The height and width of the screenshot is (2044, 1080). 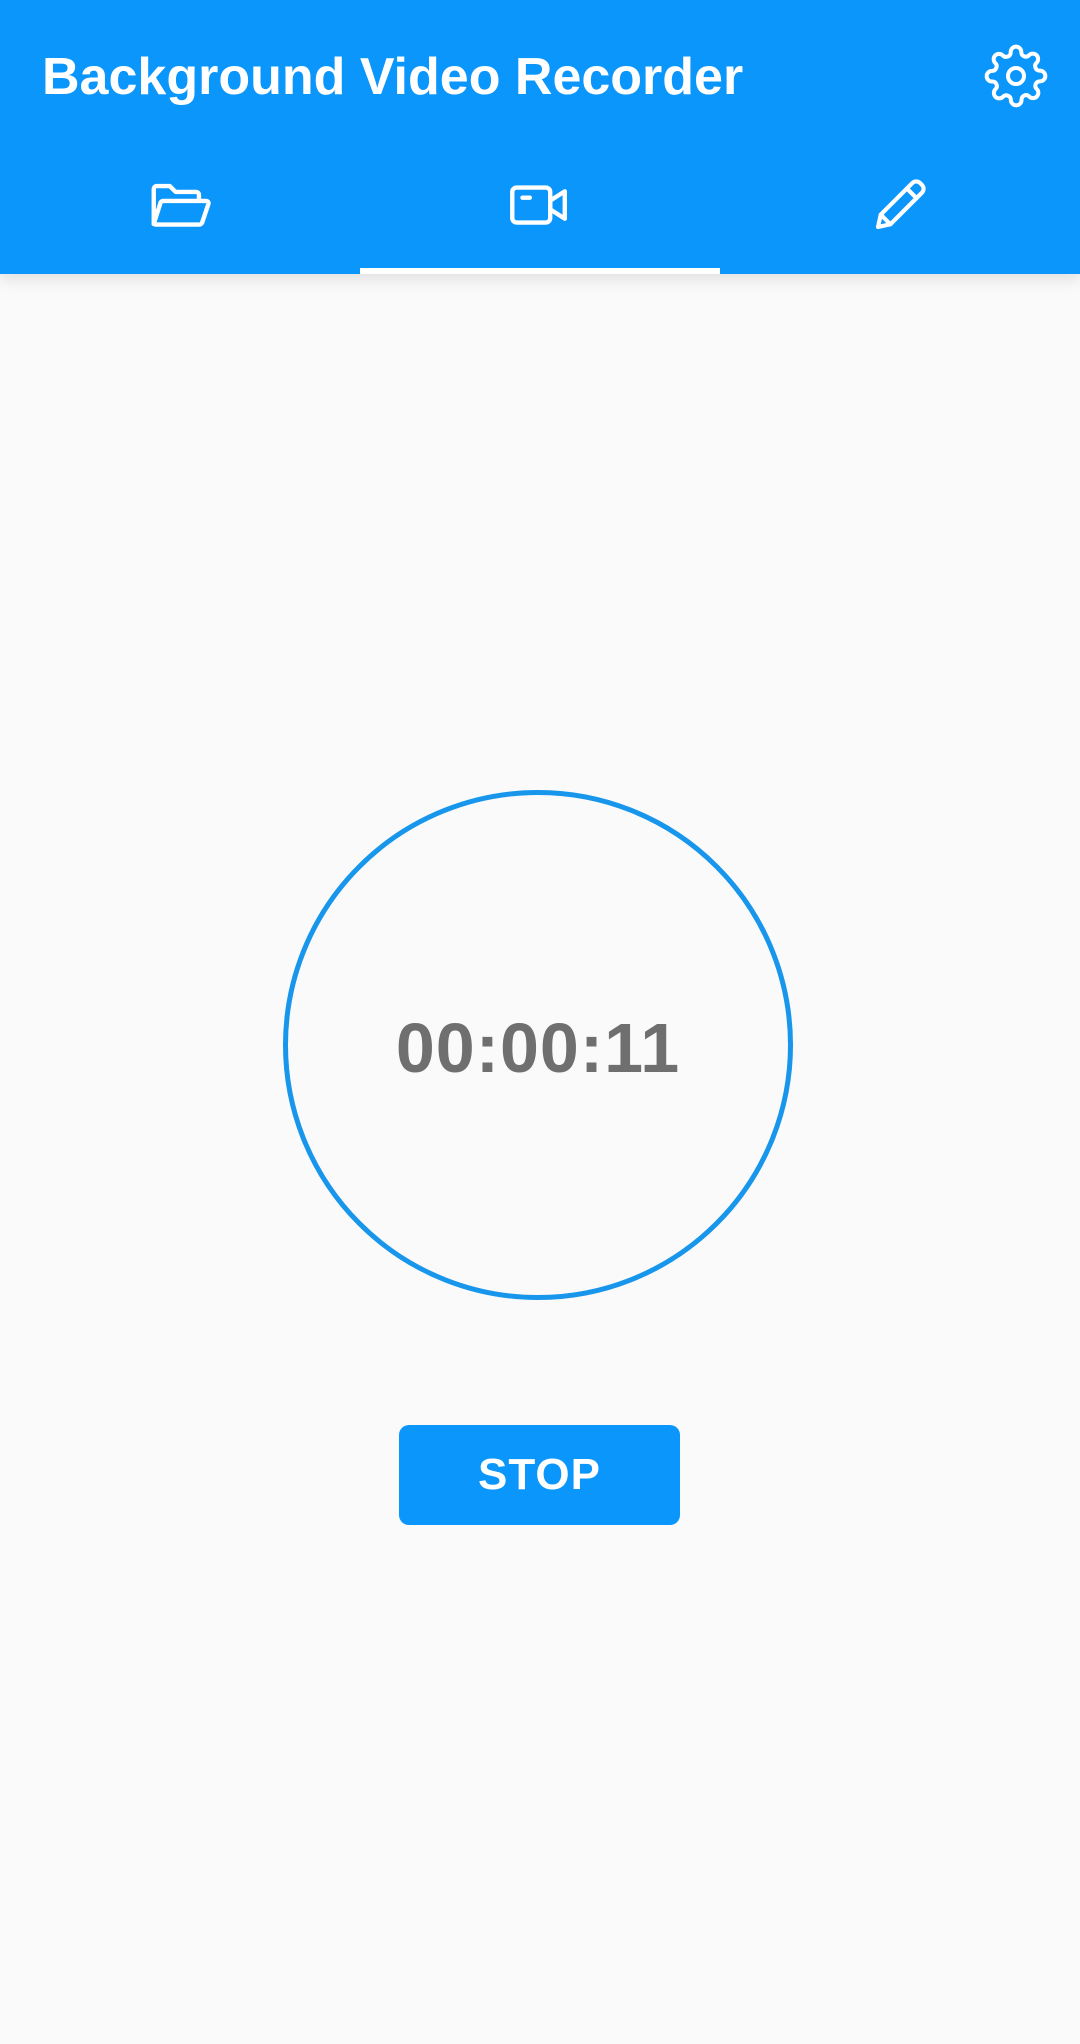 What do you see at coordinates (540, 137) in the screenshot?
I see `app-bar: Background Video Recorder` at bounding box center [540, 137].